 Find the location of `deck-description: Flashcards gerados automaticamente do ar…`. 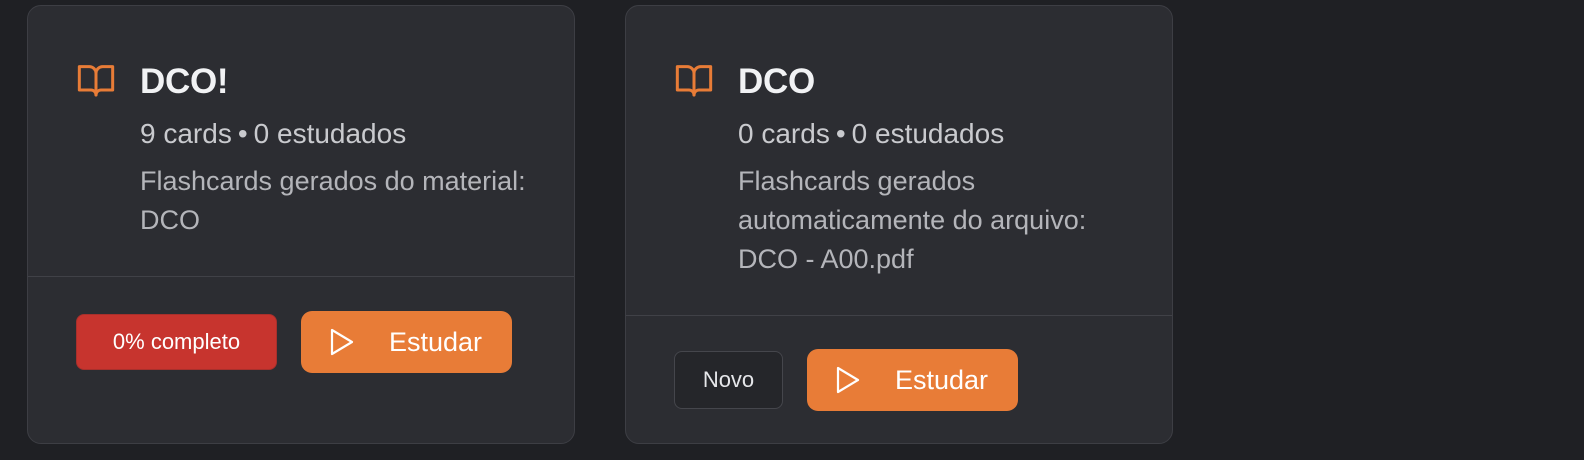

deck-description: Flashcards gerados automaticamente do ar… is located at coordinates (912, 220).